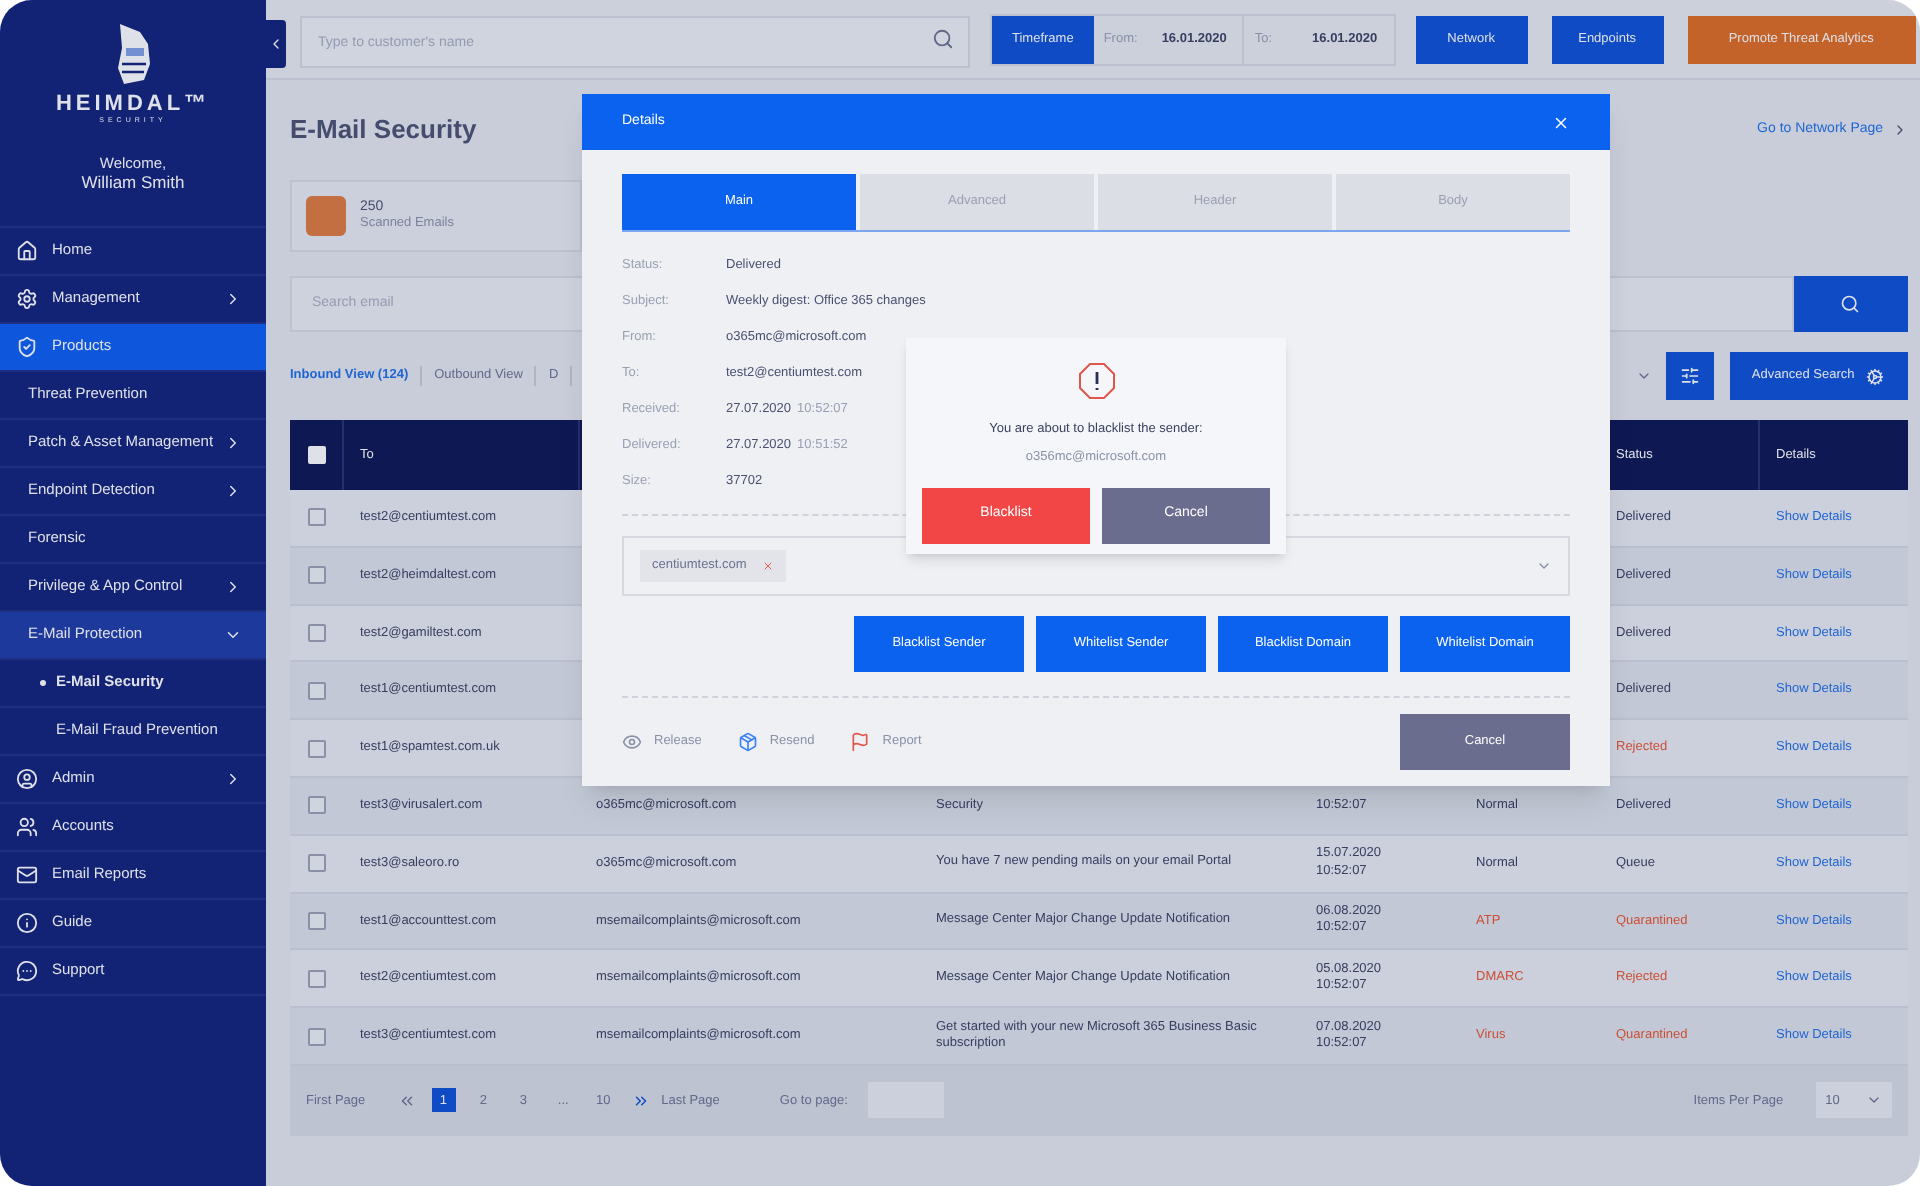 This screenshot has height=1186, width=1920. What do you see at coordinates (43, 682) in the screenshot?
I see `bullet-icon` at bounding box center [43, 682].